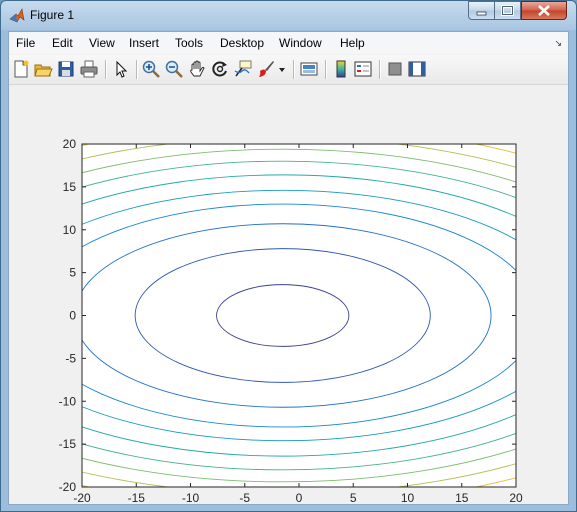 The height and width of the screenshot is (512, 577). I want to click on menu-help: Help, so click(352, 43).